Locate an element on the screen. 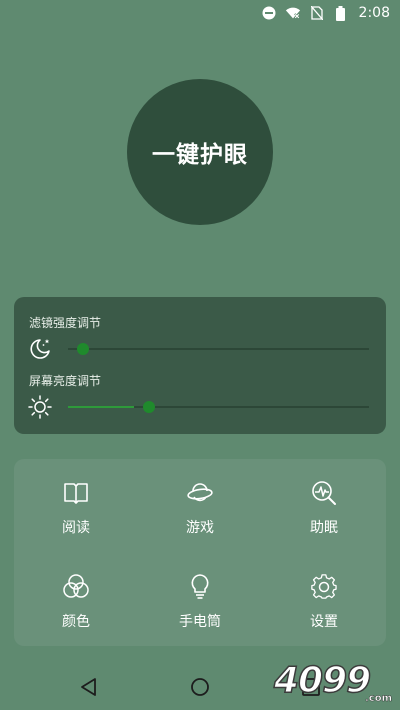  watermark-sub: .com is located at coordinates (378, 699).